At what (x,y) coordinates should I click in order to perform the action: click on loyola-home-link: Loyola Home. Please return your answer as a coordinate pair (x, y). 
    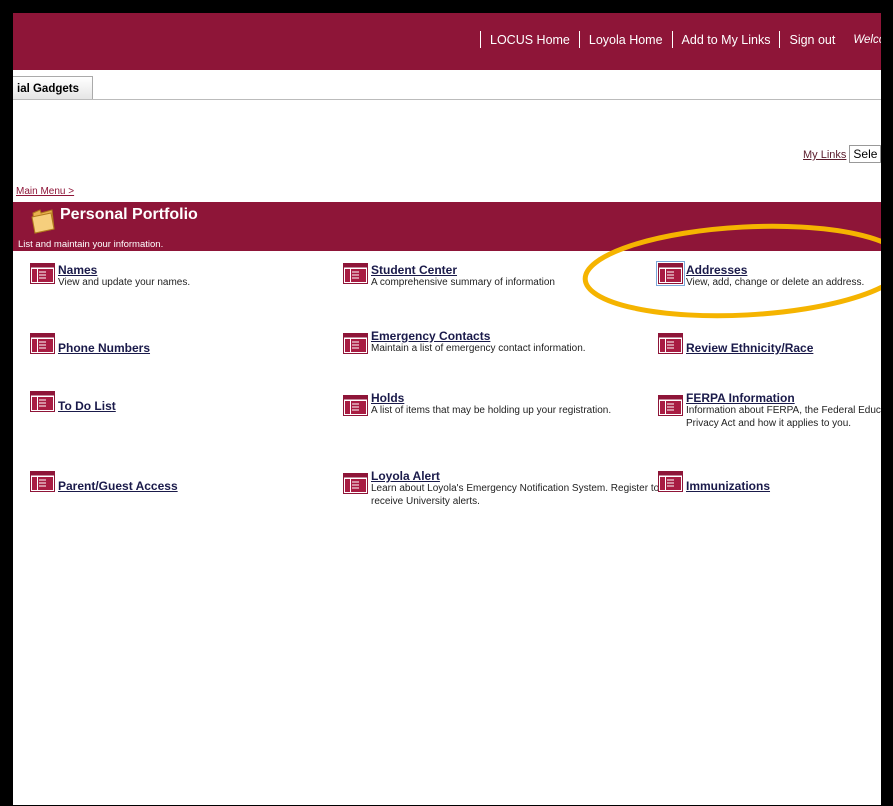
    Looking at the image, I should click on (626, 40).